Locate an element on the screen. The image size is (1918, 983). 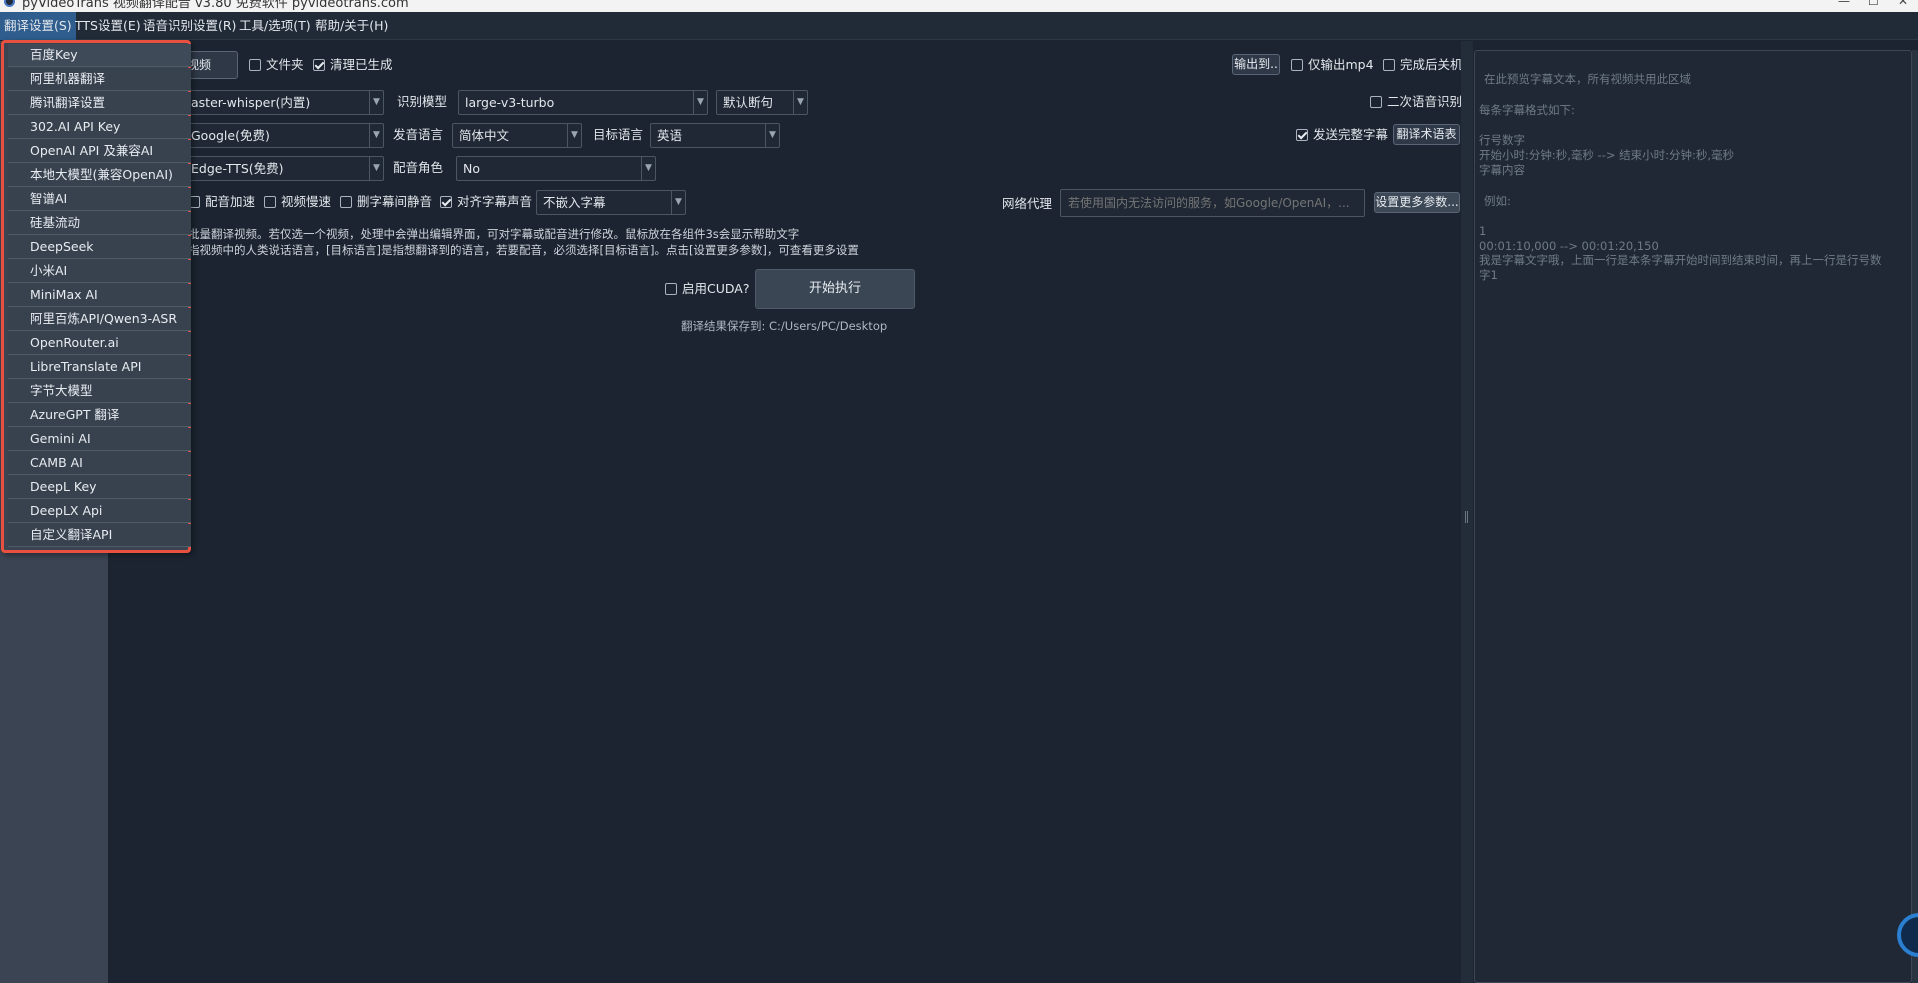
start-execute-button: 开始执行 is located at coordinates (835, 289).